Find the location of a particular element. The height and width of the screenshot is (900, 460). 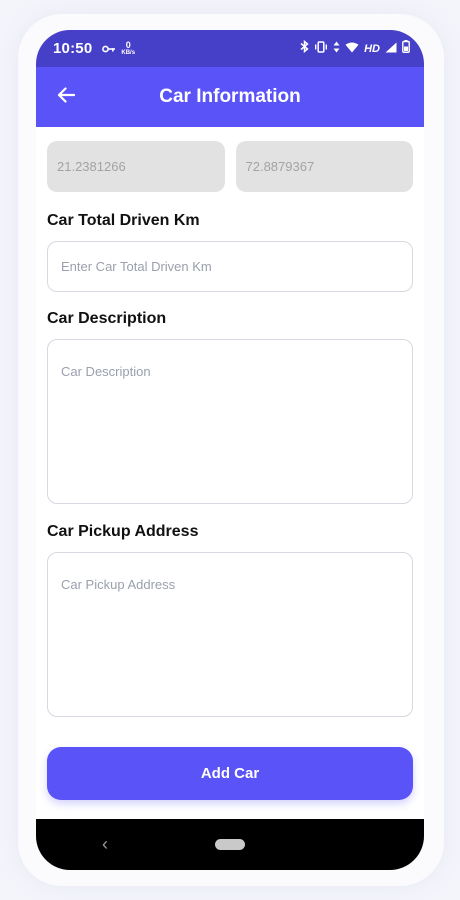

coordinates-row: 21.2381266 72.8879367 is located at coordinates (230, 166).